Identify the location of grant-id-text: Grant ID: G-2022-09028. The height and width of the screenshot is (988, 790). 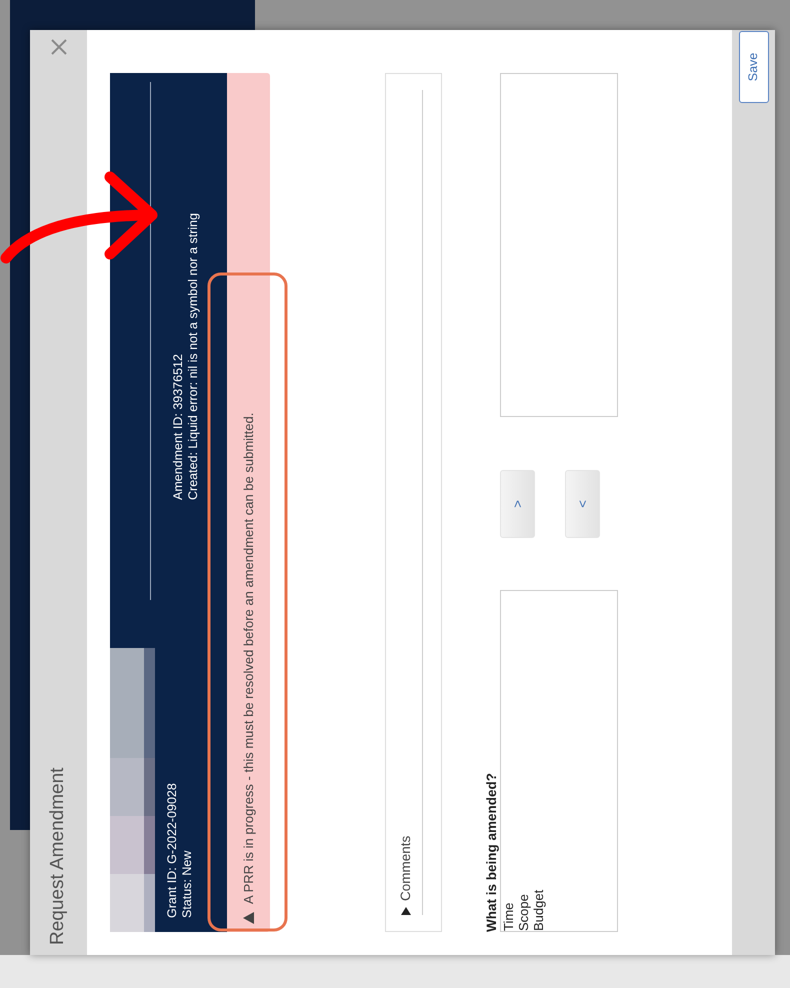
(172, 850).